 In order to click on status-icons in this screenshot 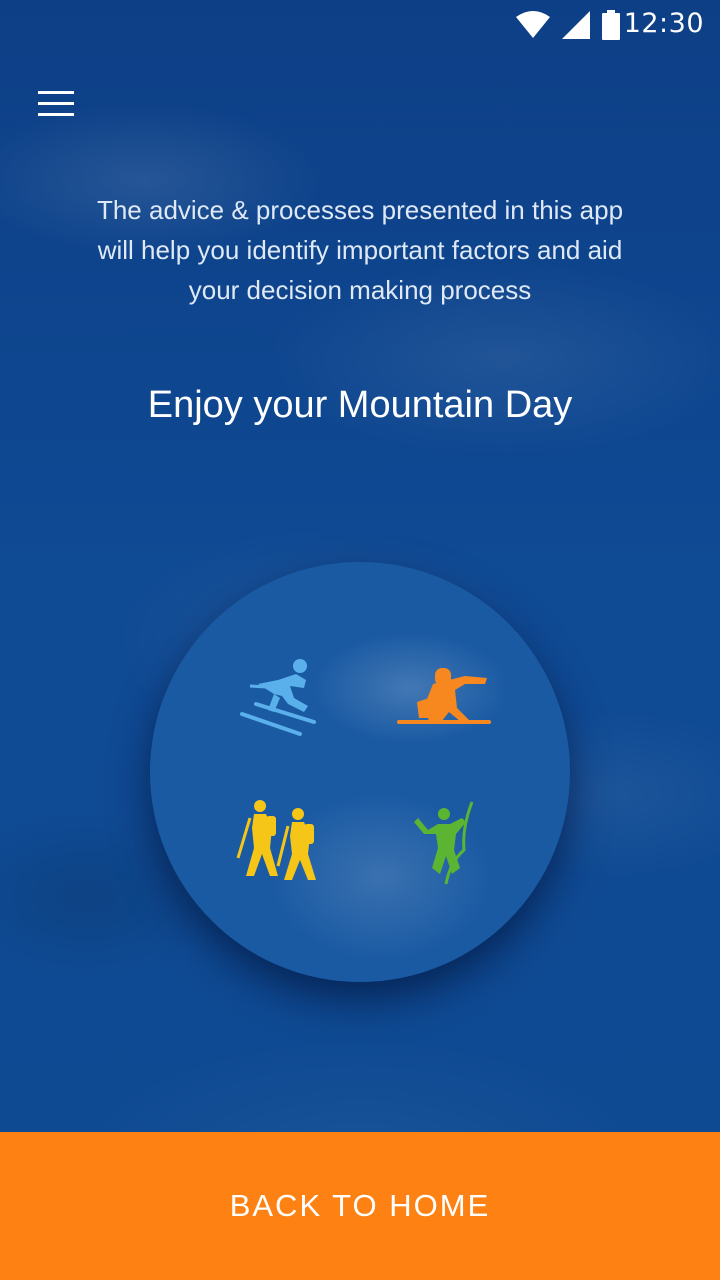, I will do `click(568, 25)`.